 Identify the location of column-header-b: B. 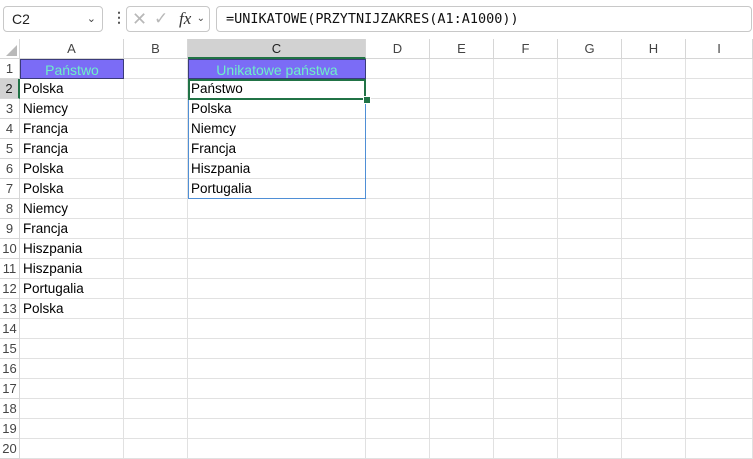
(156, 49).